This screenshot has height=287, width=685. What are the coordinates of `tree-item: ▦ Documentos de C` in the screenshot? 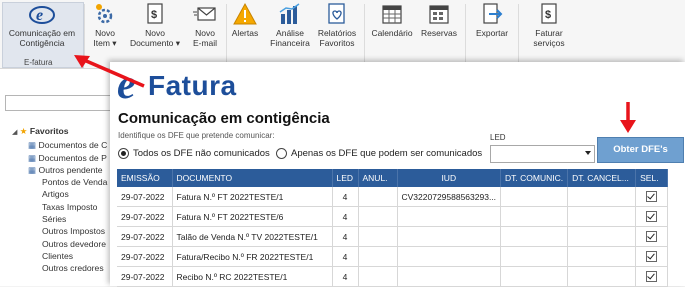 It's located at (53, 145).